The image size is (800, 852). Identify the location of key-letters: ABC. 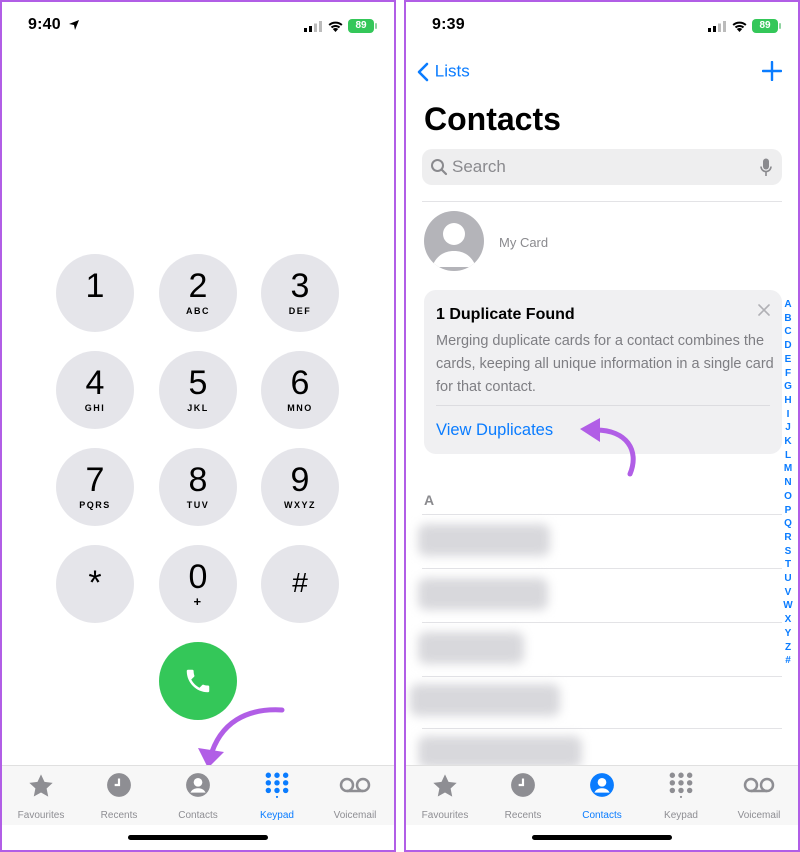
(198, 311).